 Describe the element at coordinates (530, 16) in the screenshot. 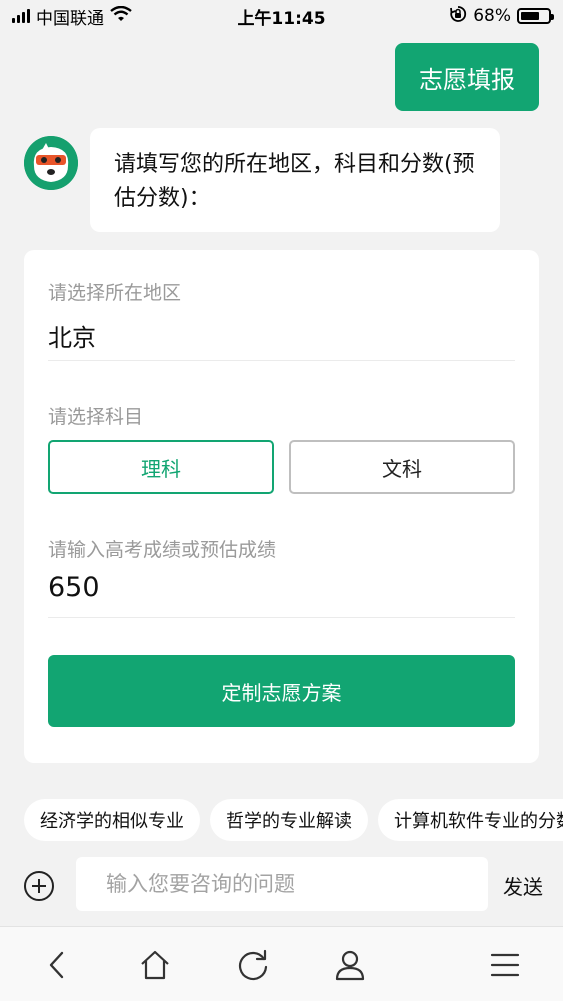

I see `battery-level` at that location.